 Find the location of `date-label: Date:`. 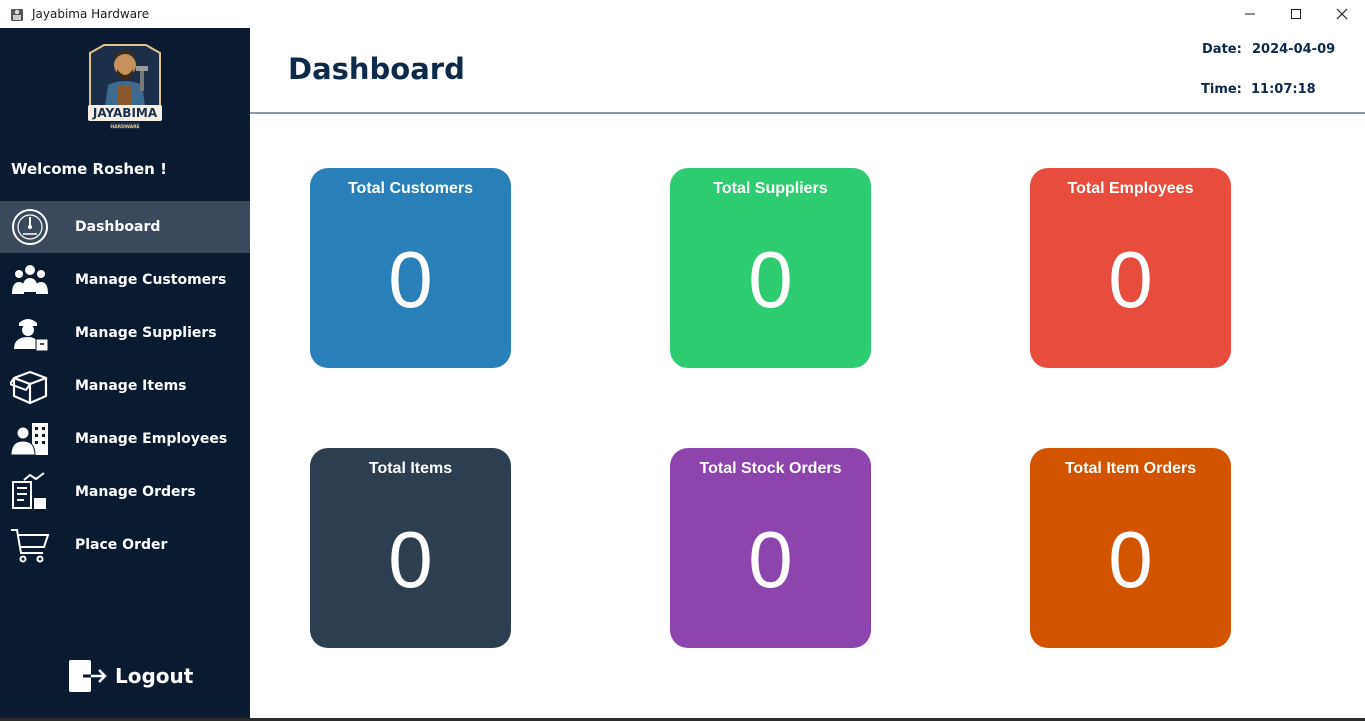

date-label: Date: is located at coordinates (1222, 49).